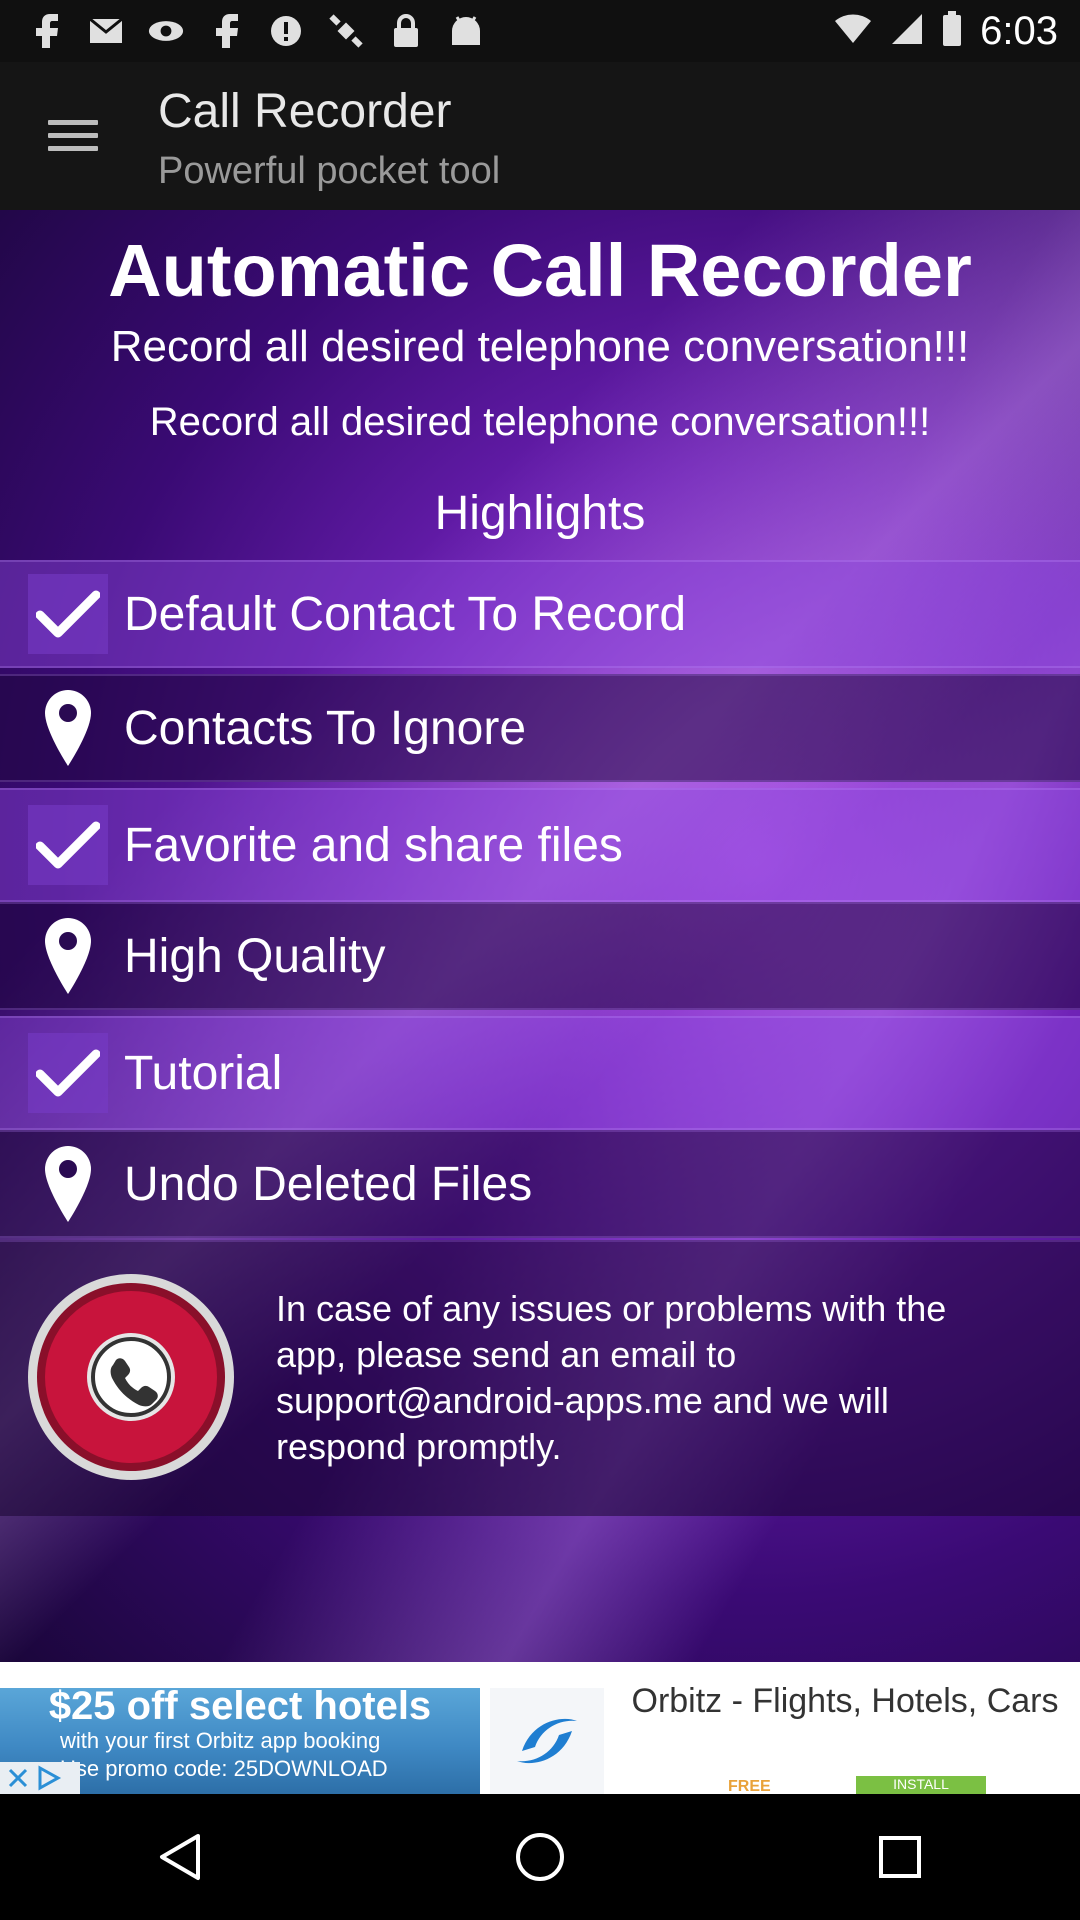 The height and width of the screenshot is (1920, 1080). I want to click on recents-icon, so click(900, 1857).